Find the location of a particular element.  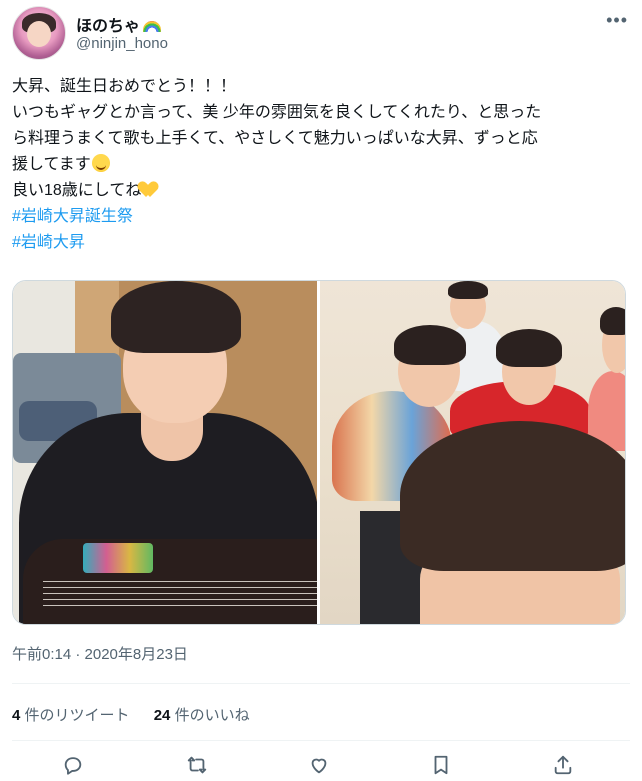

more-horizontal-icon: ••• is located at coordinates (617, 20).